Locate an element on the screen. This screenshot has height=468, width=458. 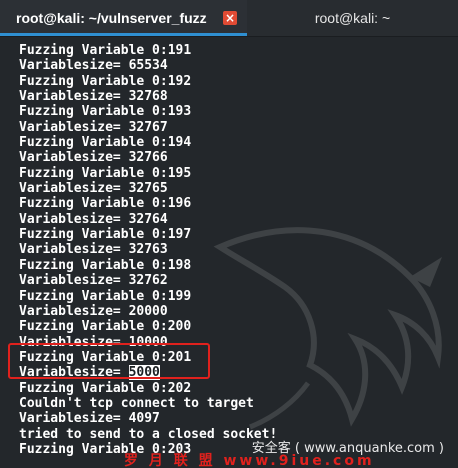
terminal-line: Variablesize= 32762 is located at coordinates (93, 281).